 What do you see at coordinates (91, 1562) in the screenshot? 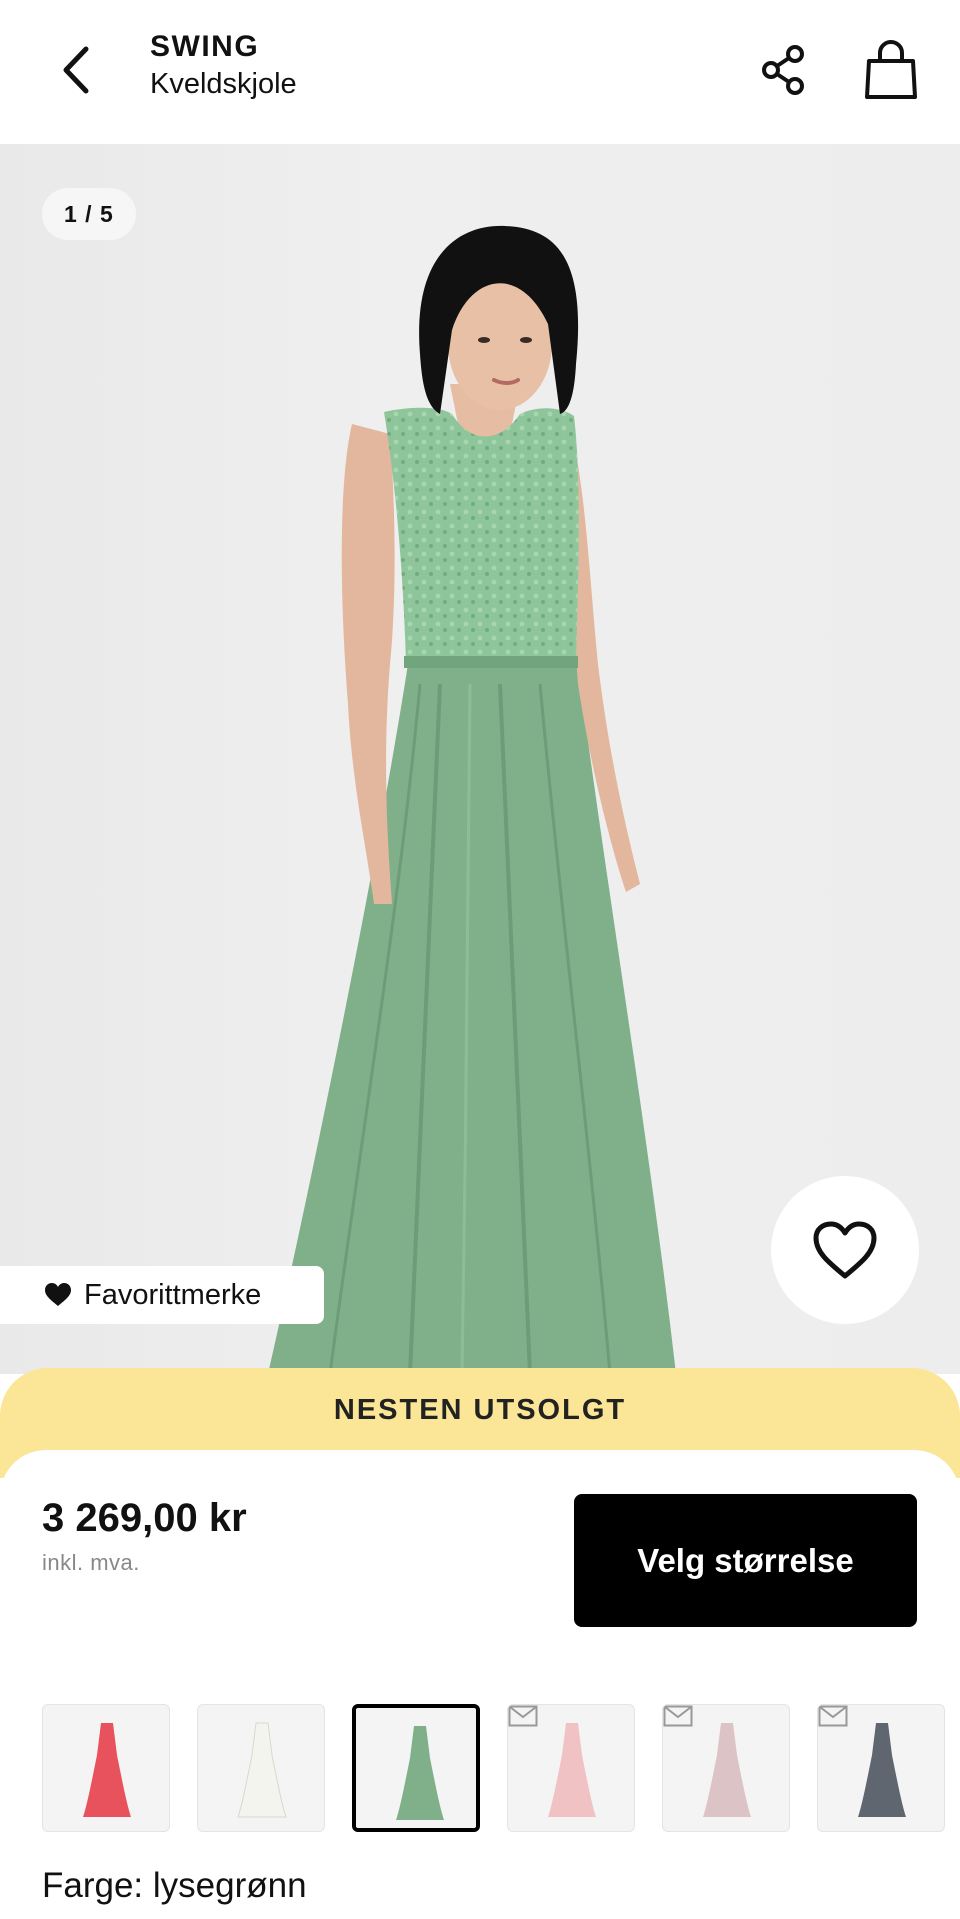
I see `vat-note: inkl. mva.` at bounding box center [91, 1562].